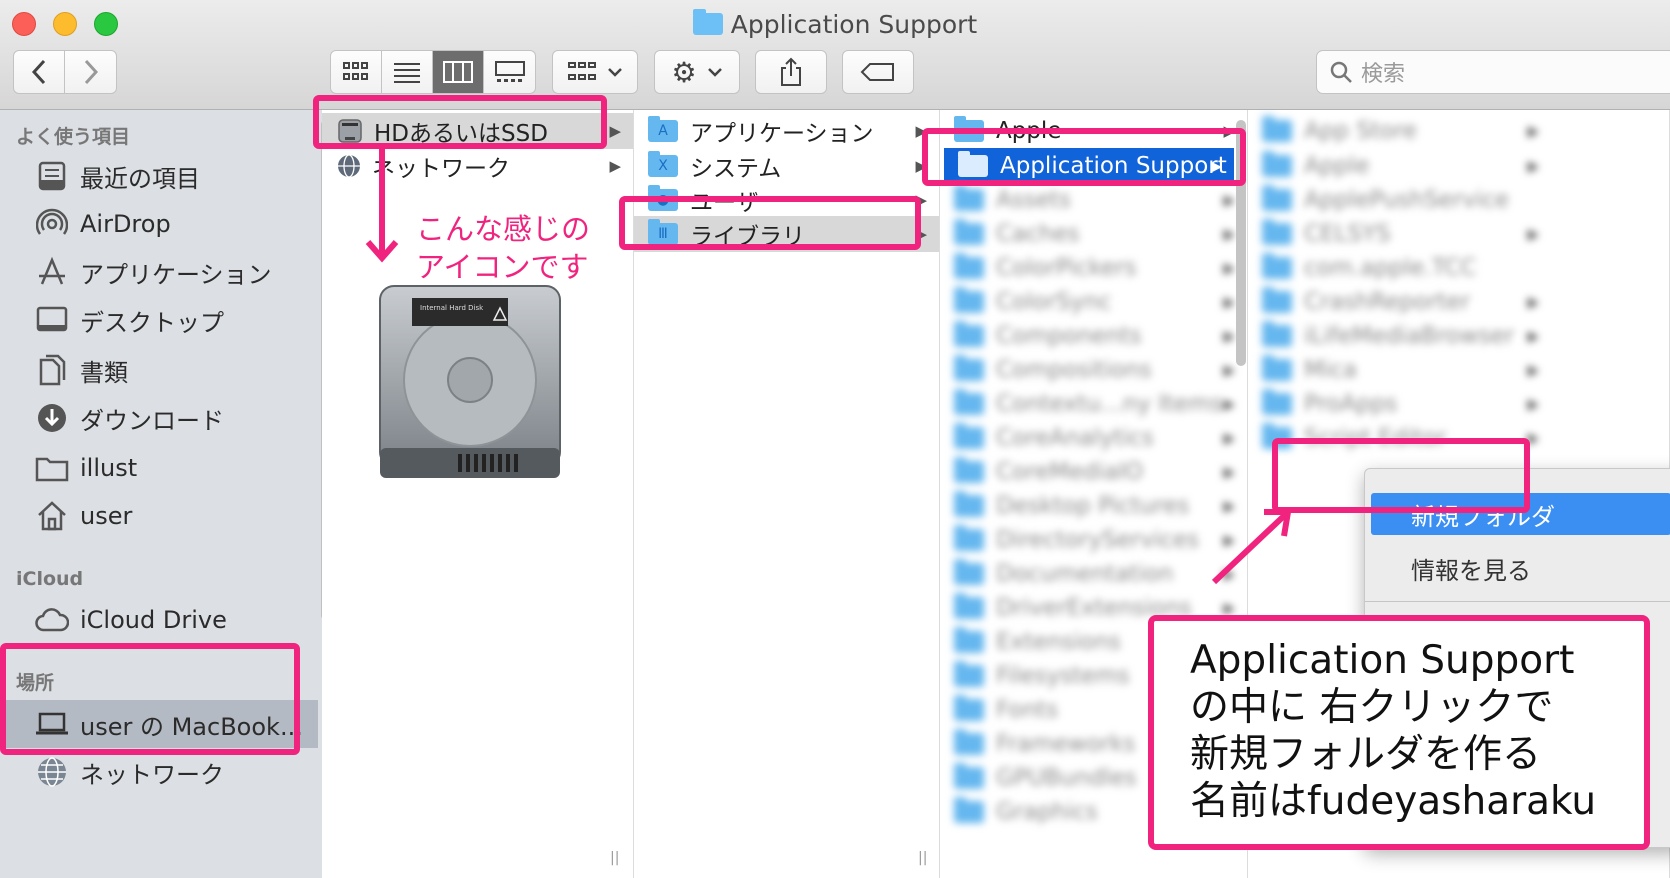  I want to click on highlight-hd-item, so click(460, 122).